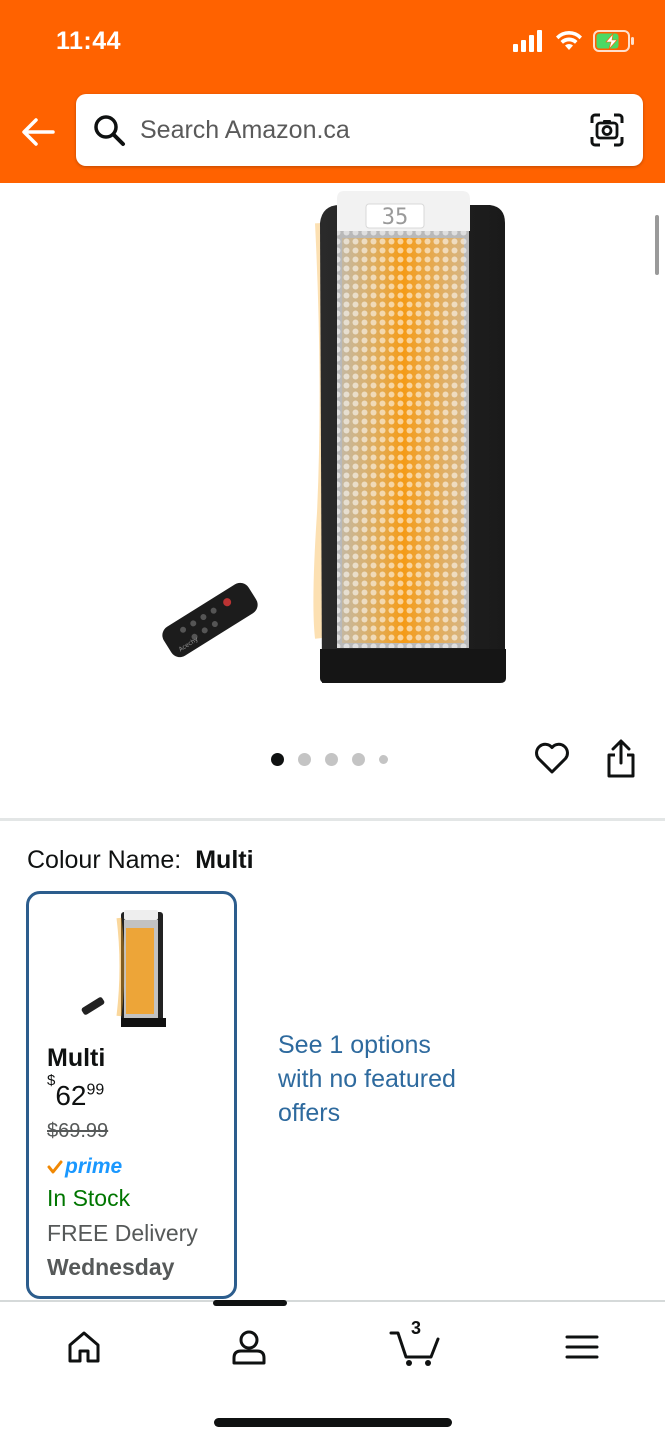 The image size is (665, 1440). Describe the element at coordinates (51, 1080) in the screenshot. I see `price-currency: $` at that location.